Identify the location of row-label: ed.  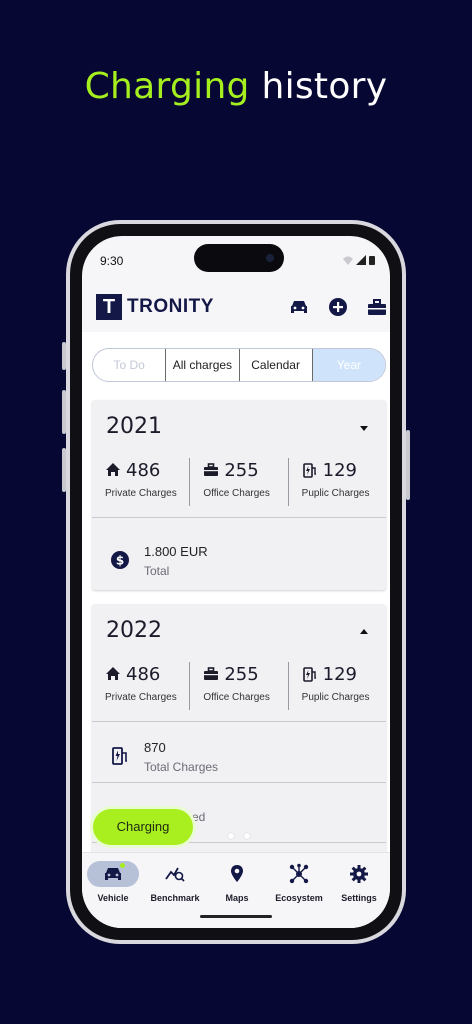
(199, 817).